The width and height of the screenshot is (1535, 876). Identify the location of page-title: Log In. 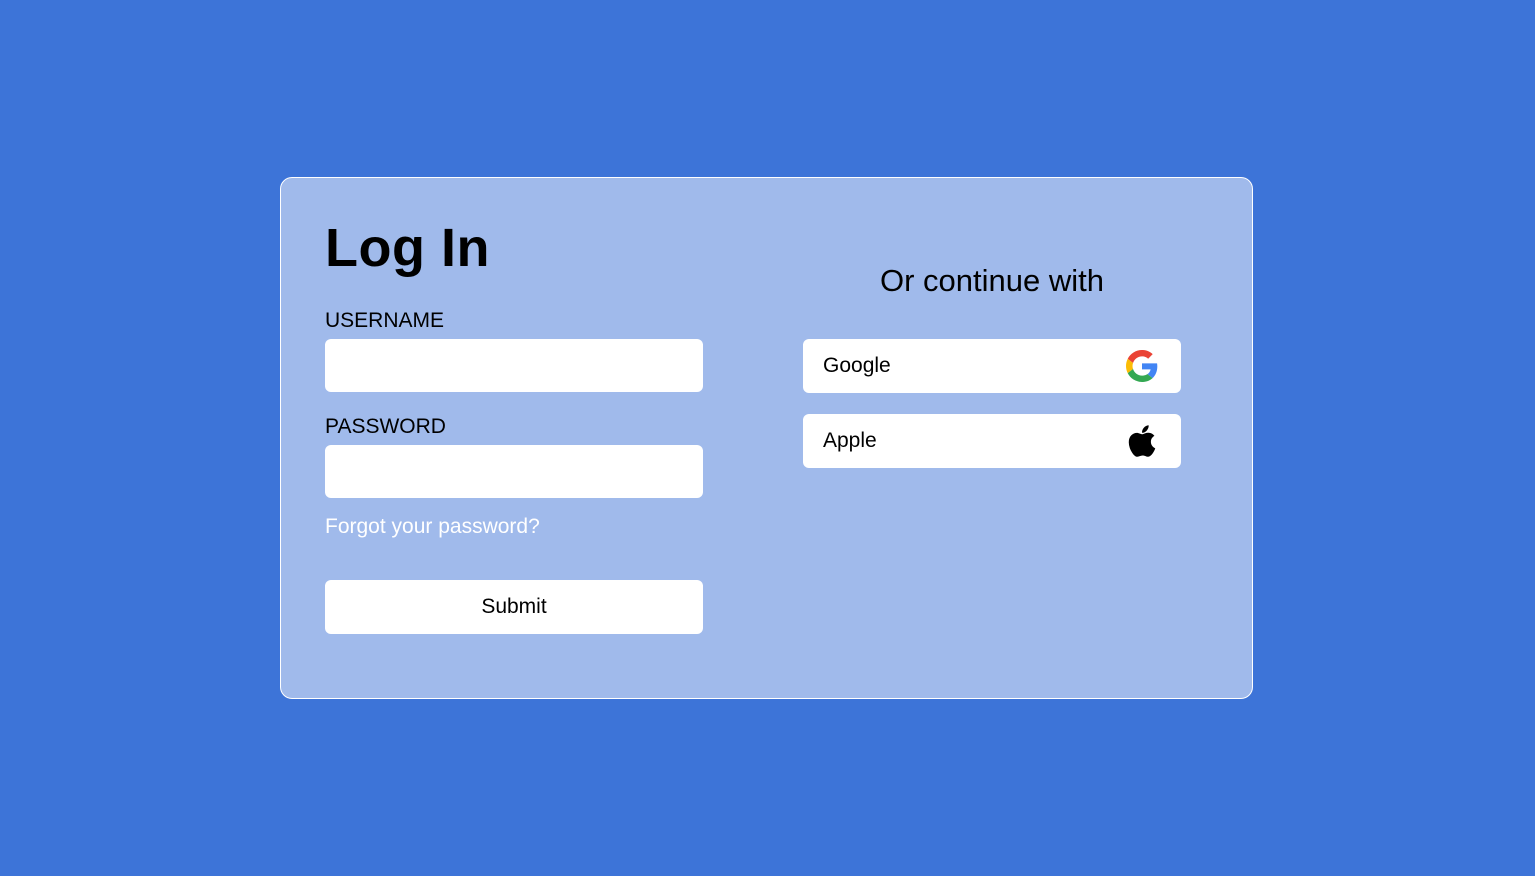
(407, 248).